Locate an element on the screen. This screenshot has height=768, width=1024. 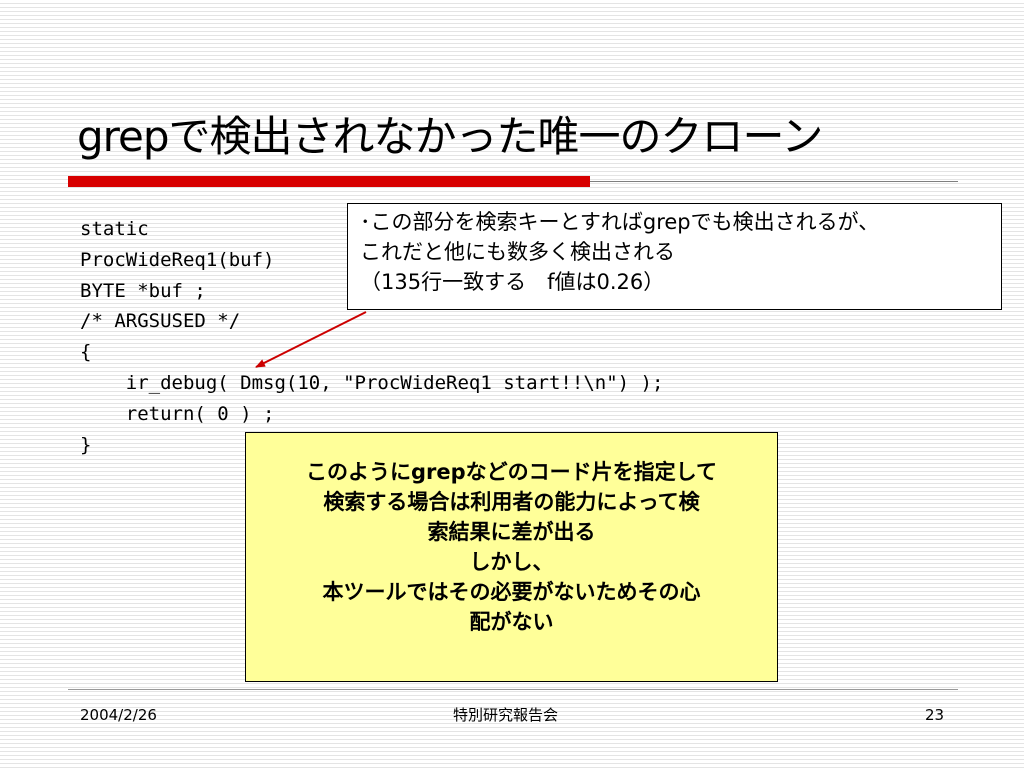
title-underline-rule is located at coordinates (774, 181).